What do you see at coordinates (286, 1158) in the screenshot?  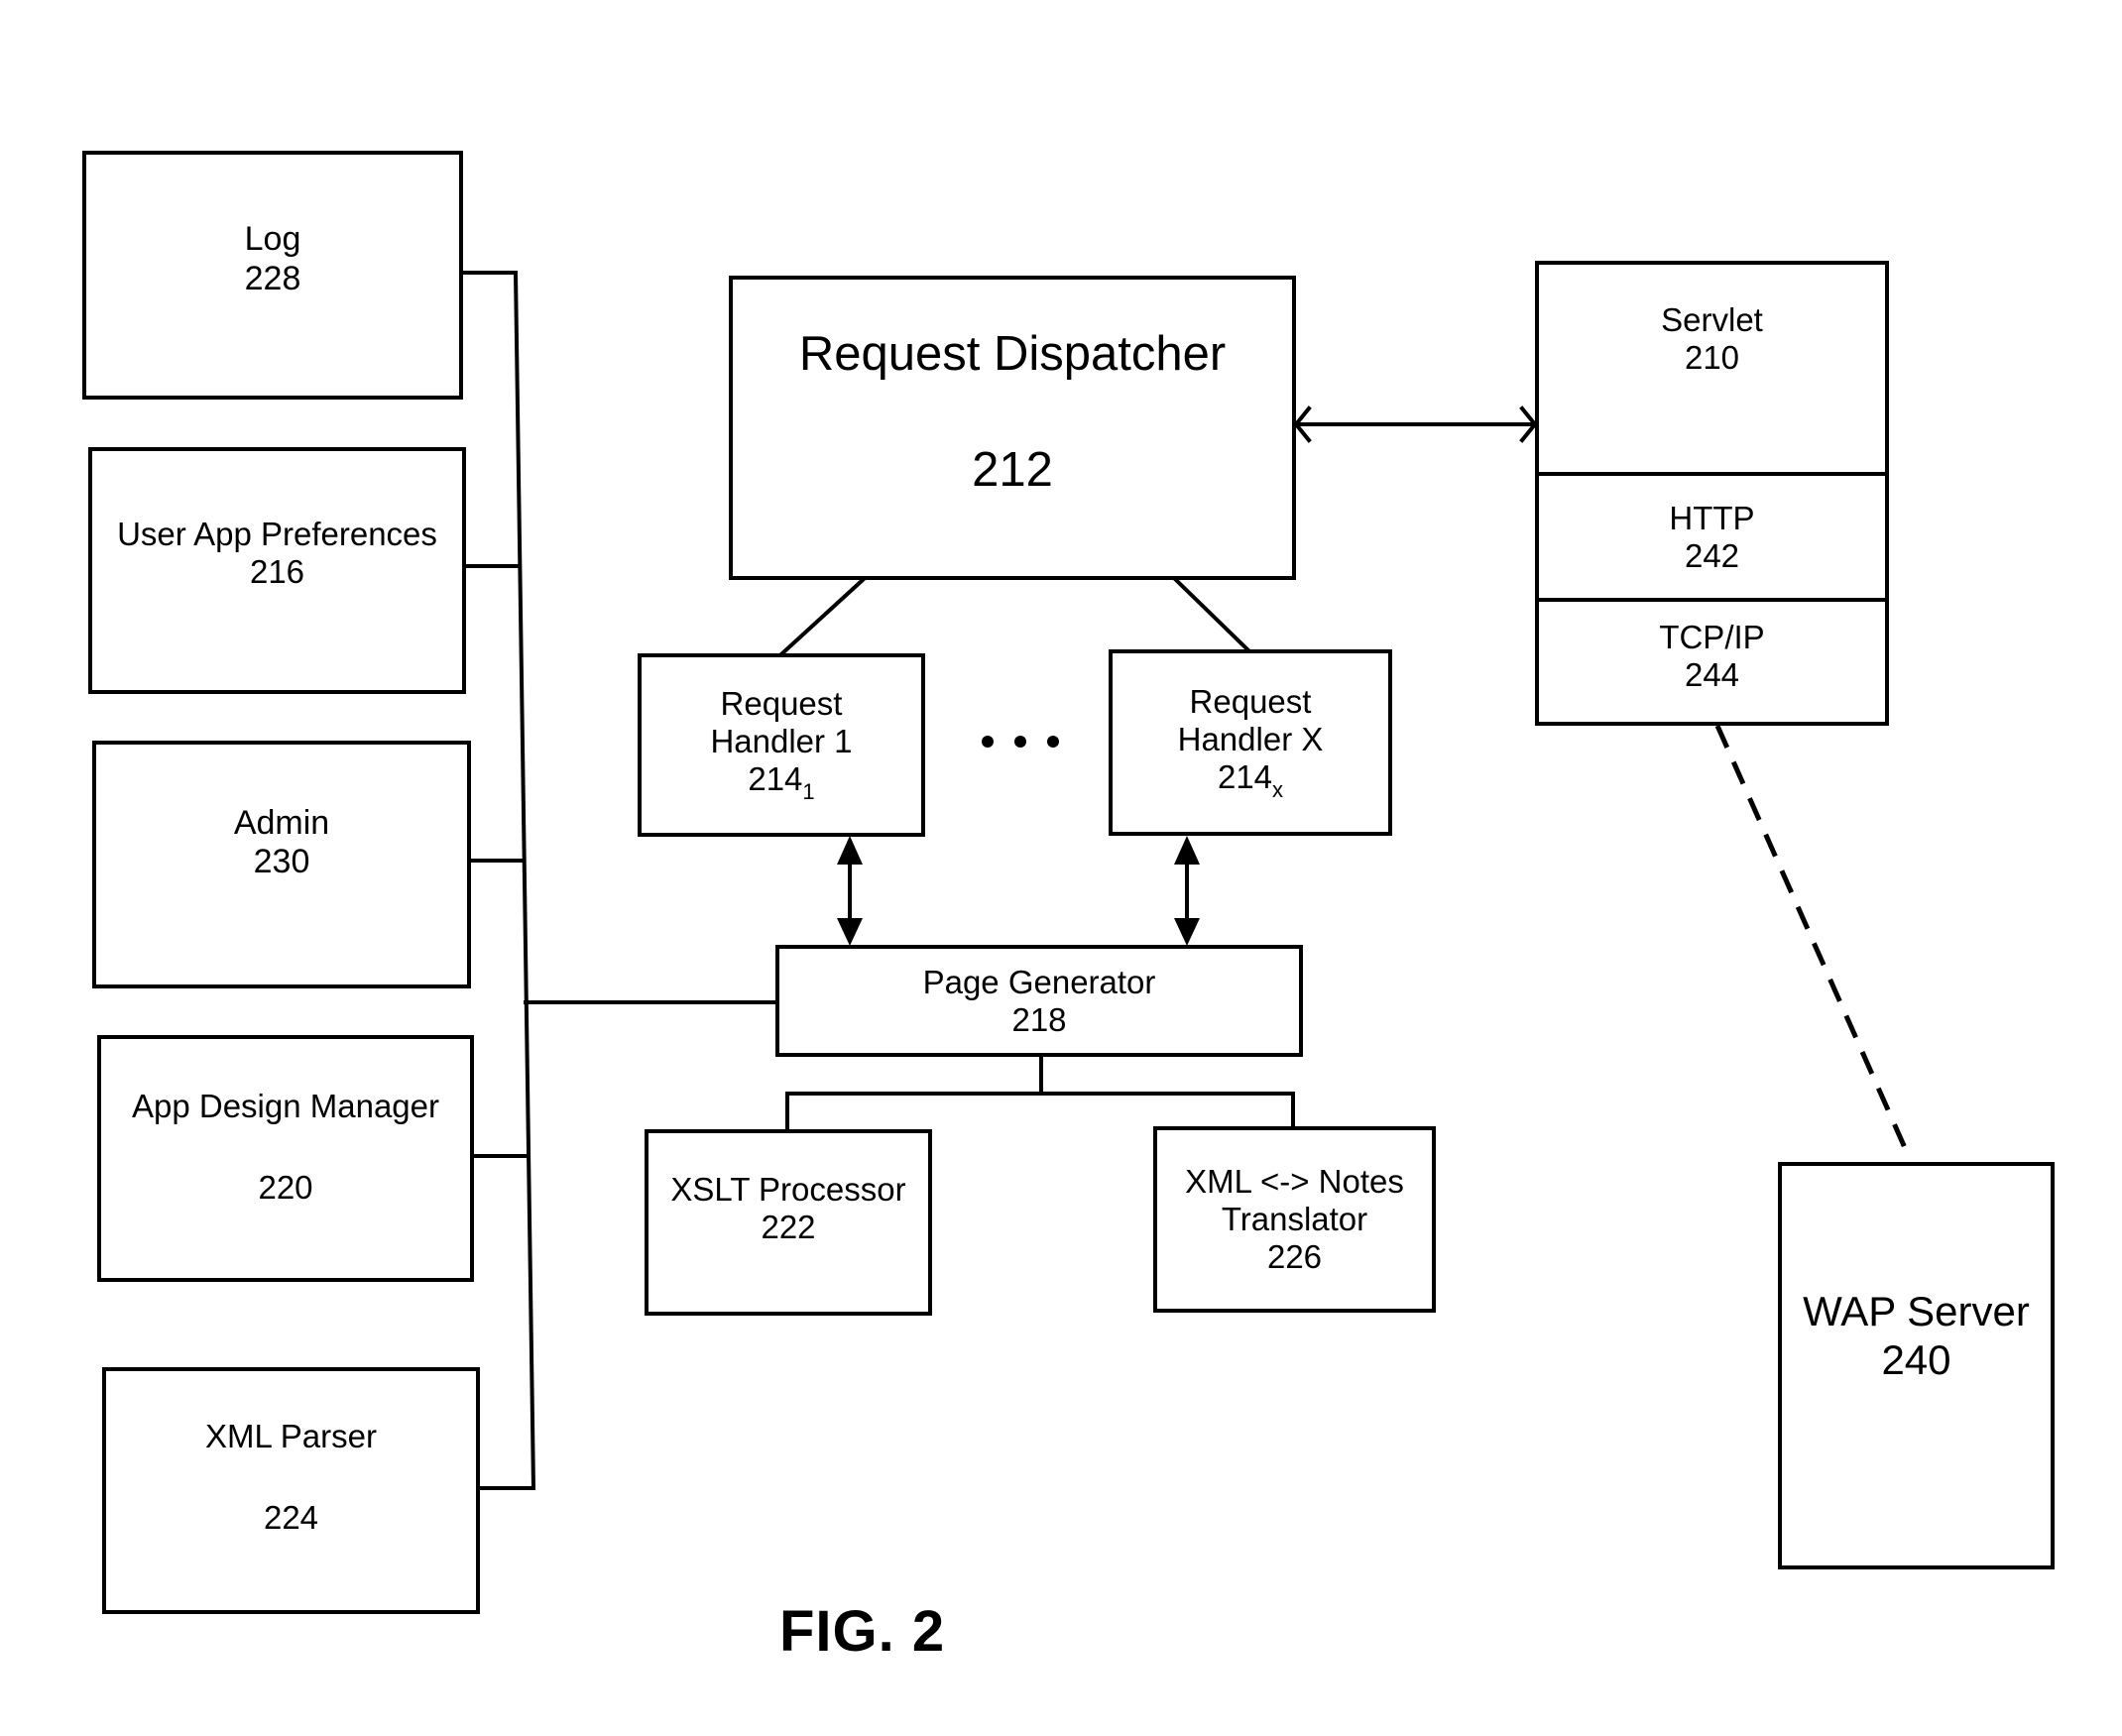 I see `app-design-manager-box: App Design Manager 220` at bounding box center [286, 1158].